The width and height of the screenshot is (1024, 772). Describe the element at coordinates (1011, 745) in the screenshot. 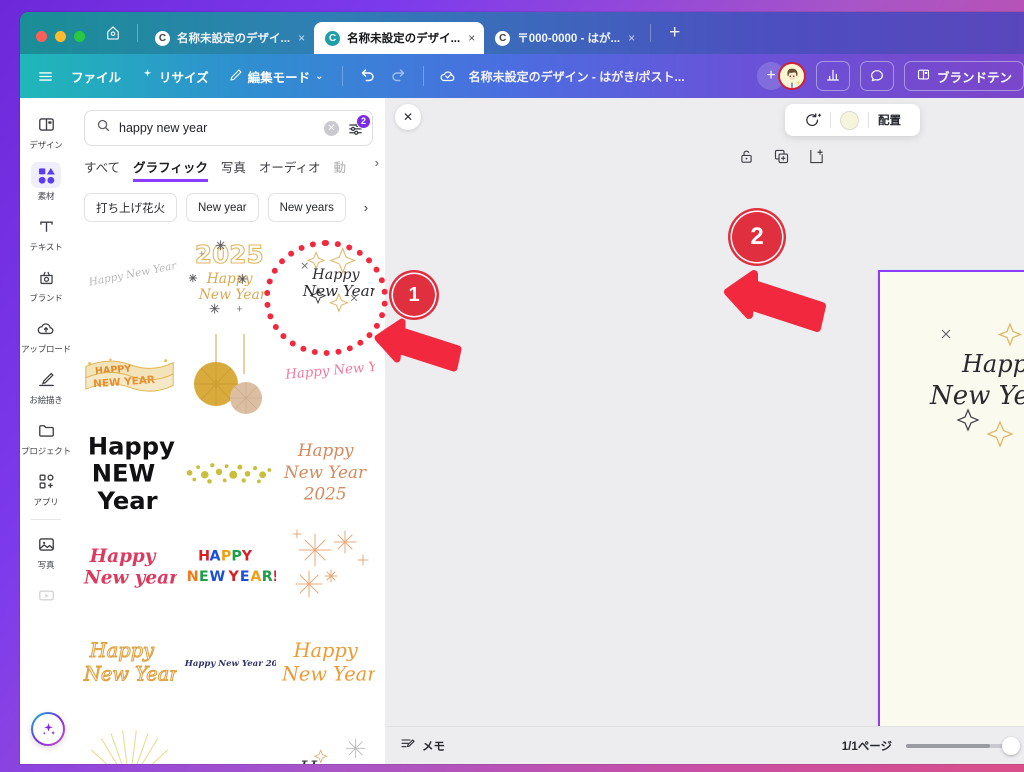

I see `zoom-slider-knob` at that location.